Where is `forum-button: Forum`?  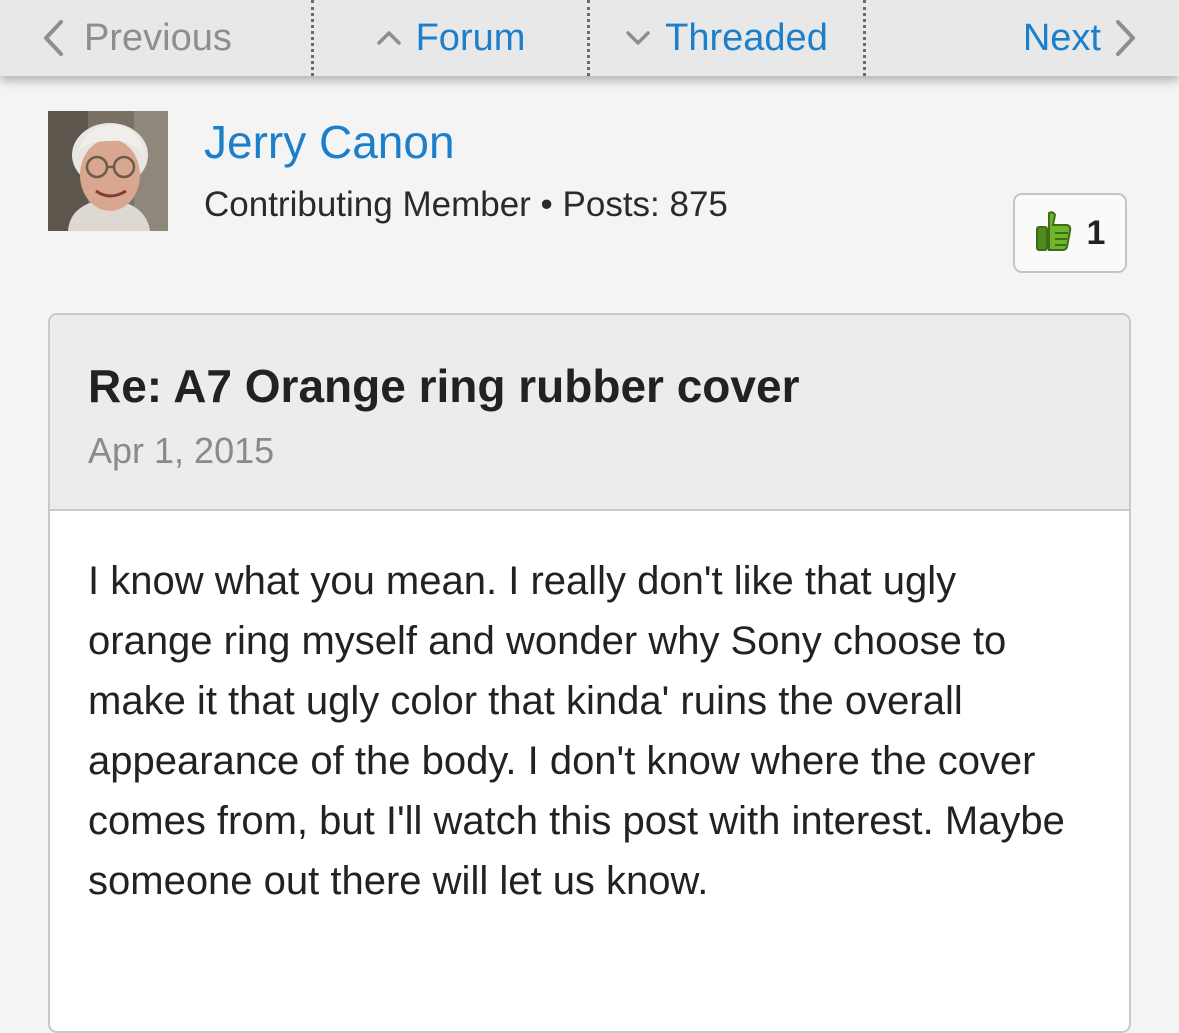 forum-button: Forum is located at coordinates (452, 38).